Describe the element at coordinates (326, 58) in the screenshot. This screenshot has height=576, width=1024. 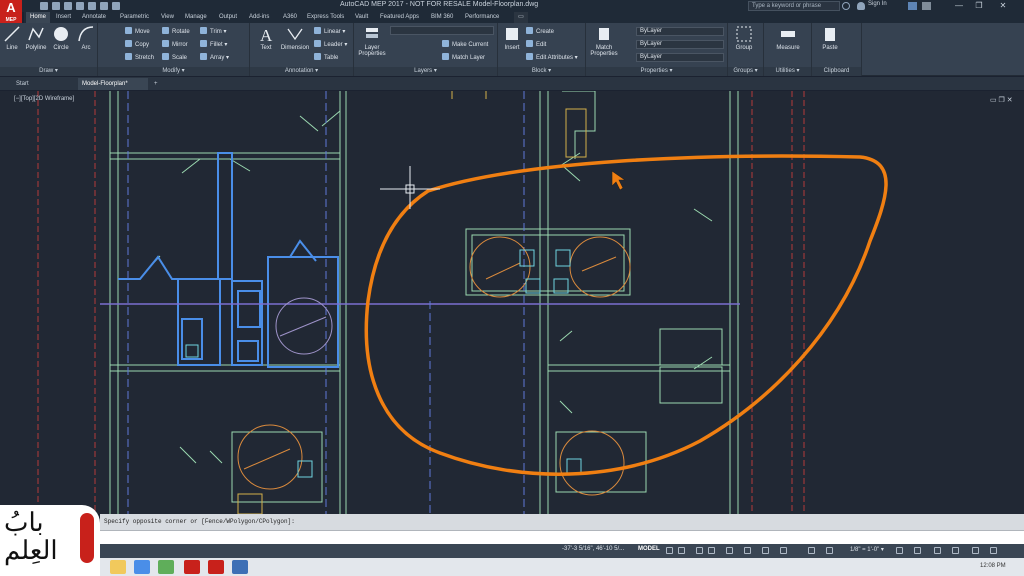
I see `table-button: Table` at that location.